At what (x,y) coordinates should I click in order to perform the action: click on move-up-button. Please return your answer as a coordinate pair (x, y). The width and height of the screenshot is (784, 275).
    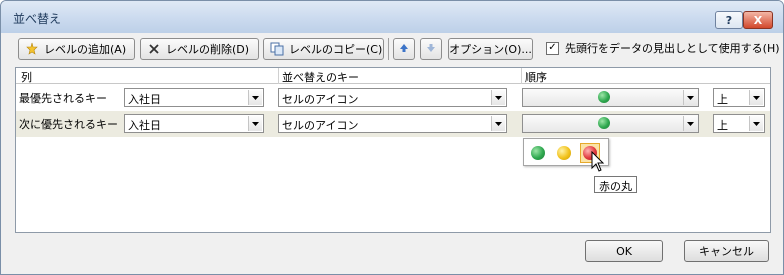
    Looking at the image, I should click on (404, 49).